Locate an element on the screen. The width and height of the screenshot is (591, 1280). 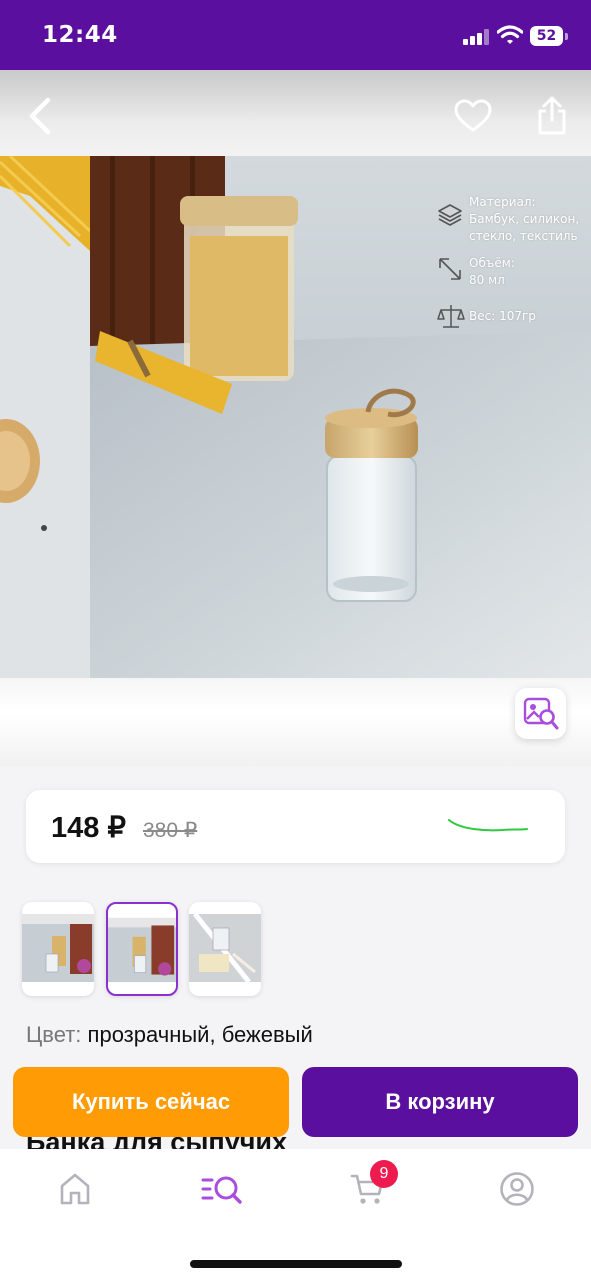
chevron-left-icon is located at coordinates (40, 116).